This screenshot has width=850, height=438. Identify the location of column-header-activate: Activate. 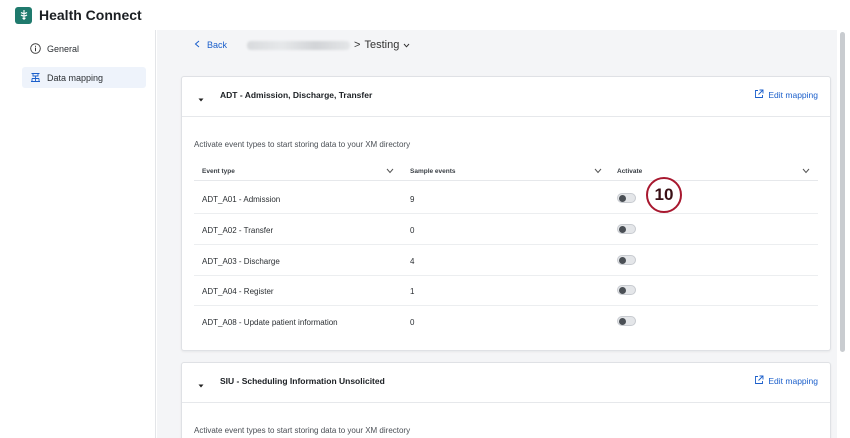
(630, 171).